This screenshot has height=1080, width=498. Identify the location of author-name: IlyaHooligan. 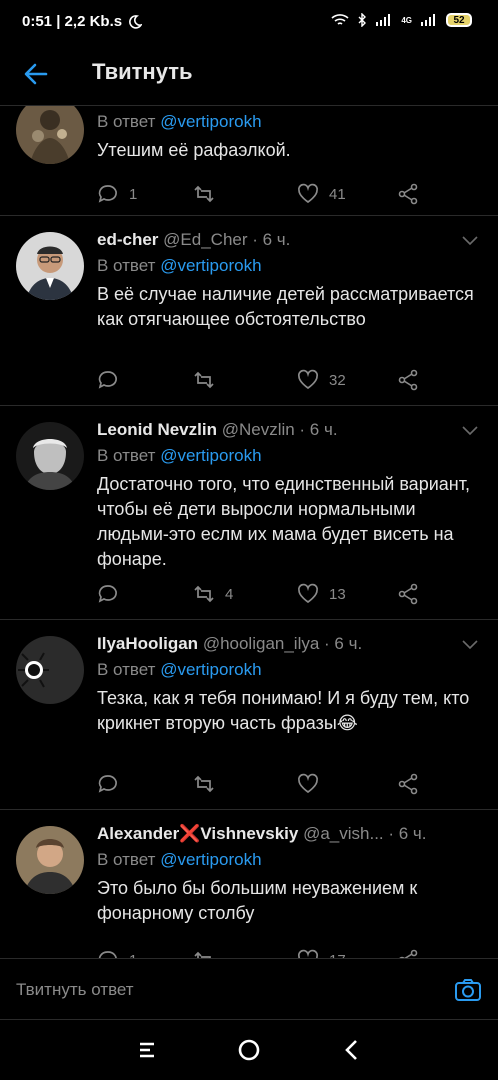
(147, 643).